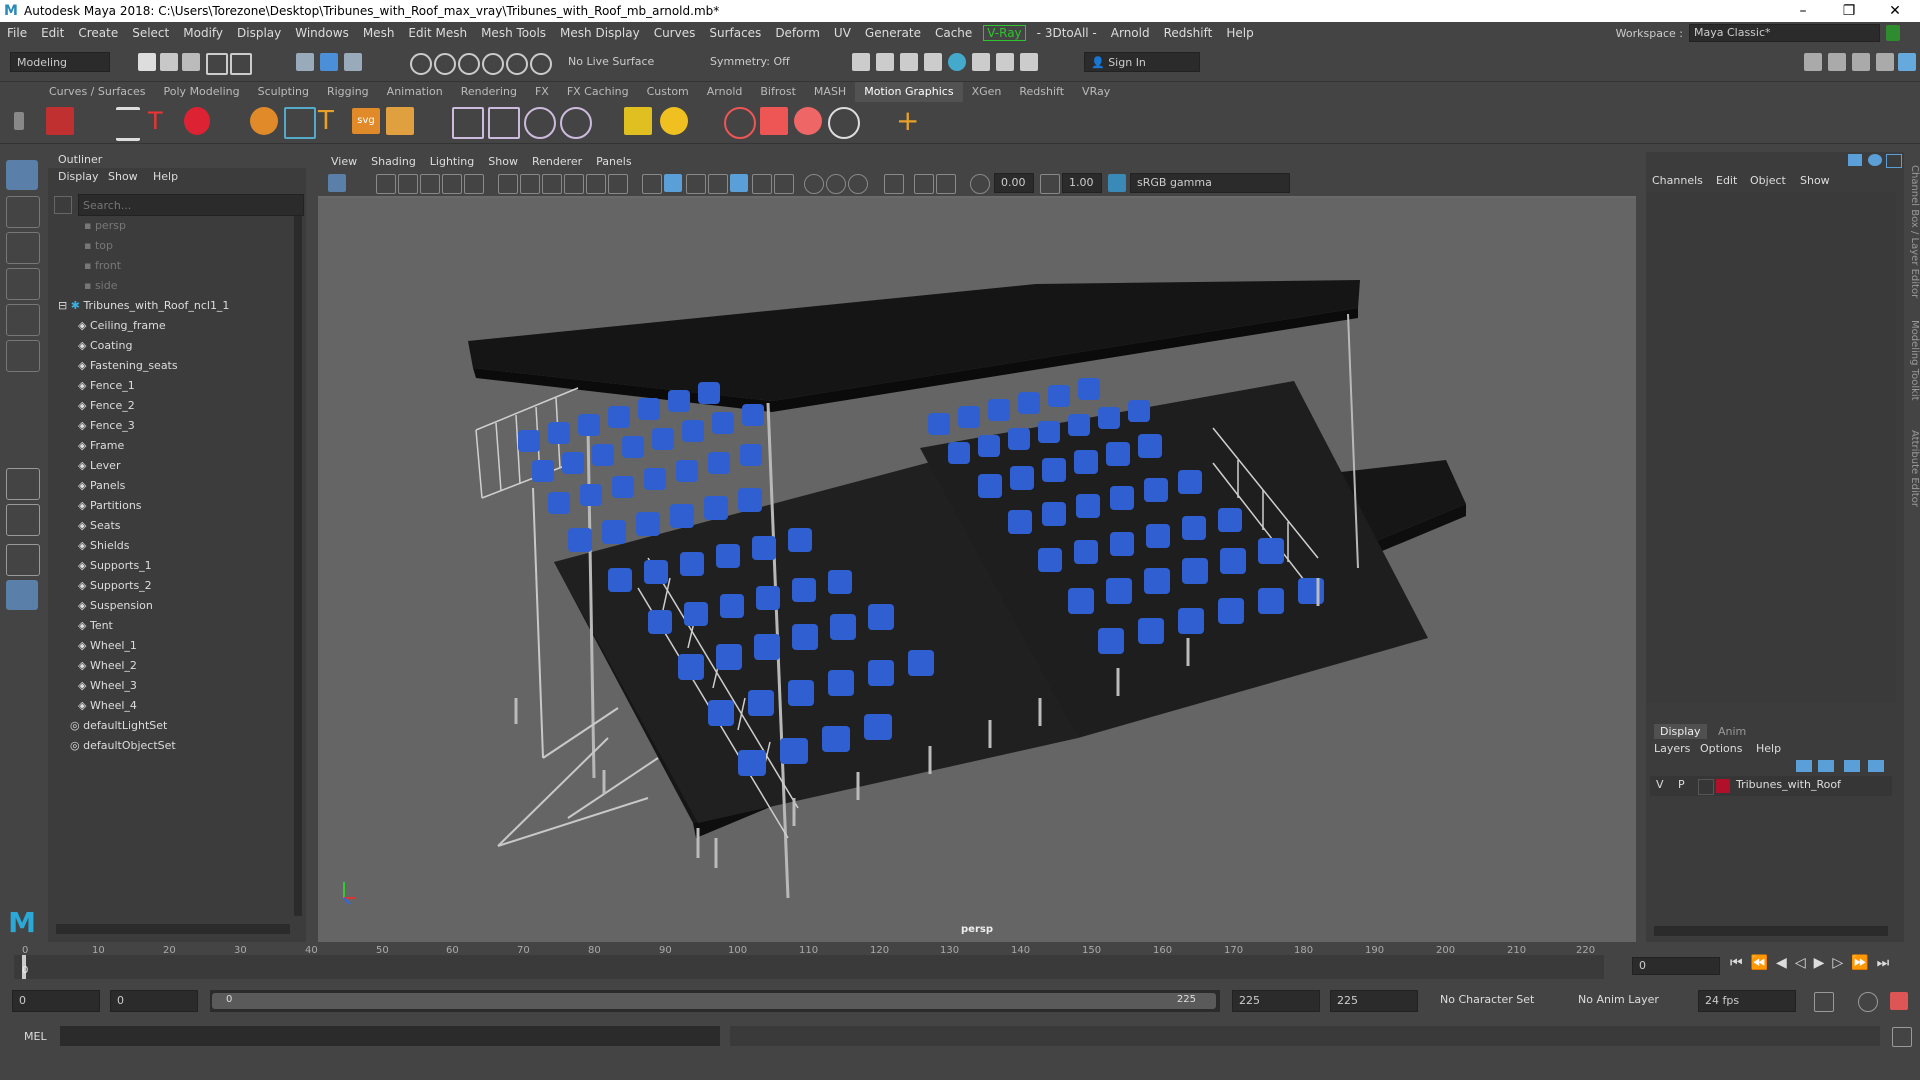 The height and width of the screenshot is (1080, 1920). Describe the element at coordinates (1276, 1001) in the screenshot. I see `playback-end-field: 225` at that location.